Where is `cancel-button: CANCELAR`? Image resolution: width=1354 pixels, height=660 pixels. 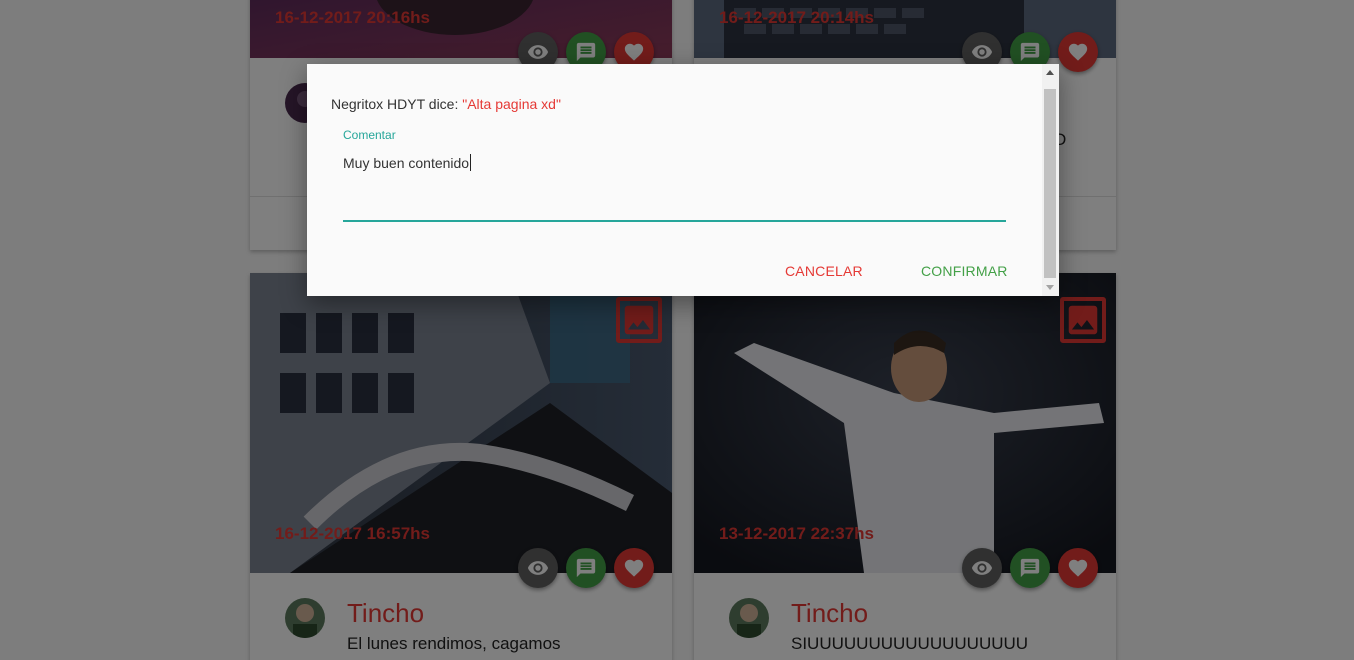 cancel-button: CANCELAR is located at coordinates (824, 271).